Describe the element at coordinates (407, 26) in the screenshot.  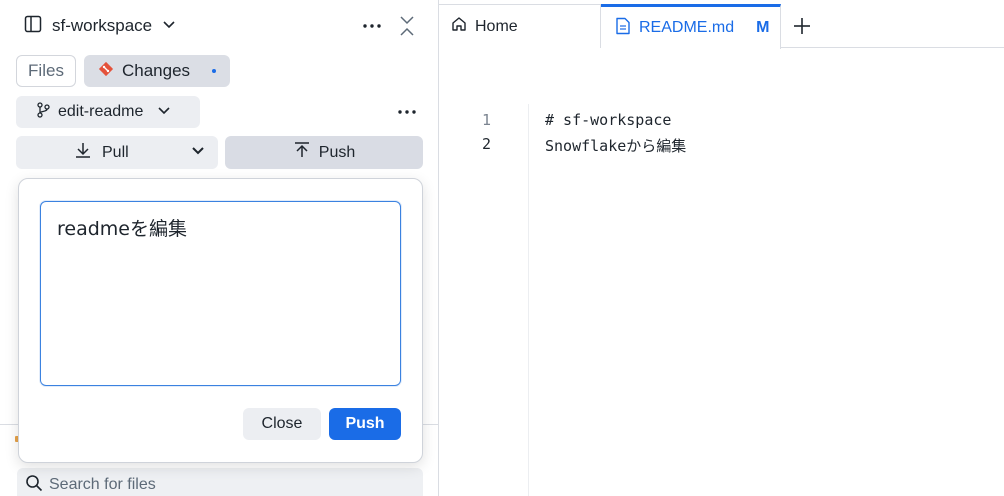
I see `collapse-icon` at that location.